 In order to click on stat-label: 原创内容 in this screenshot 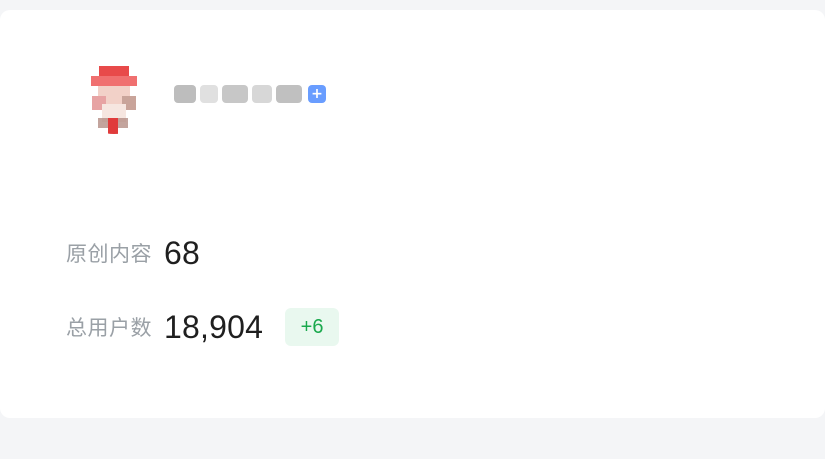, I will do `click(109, 254)`.